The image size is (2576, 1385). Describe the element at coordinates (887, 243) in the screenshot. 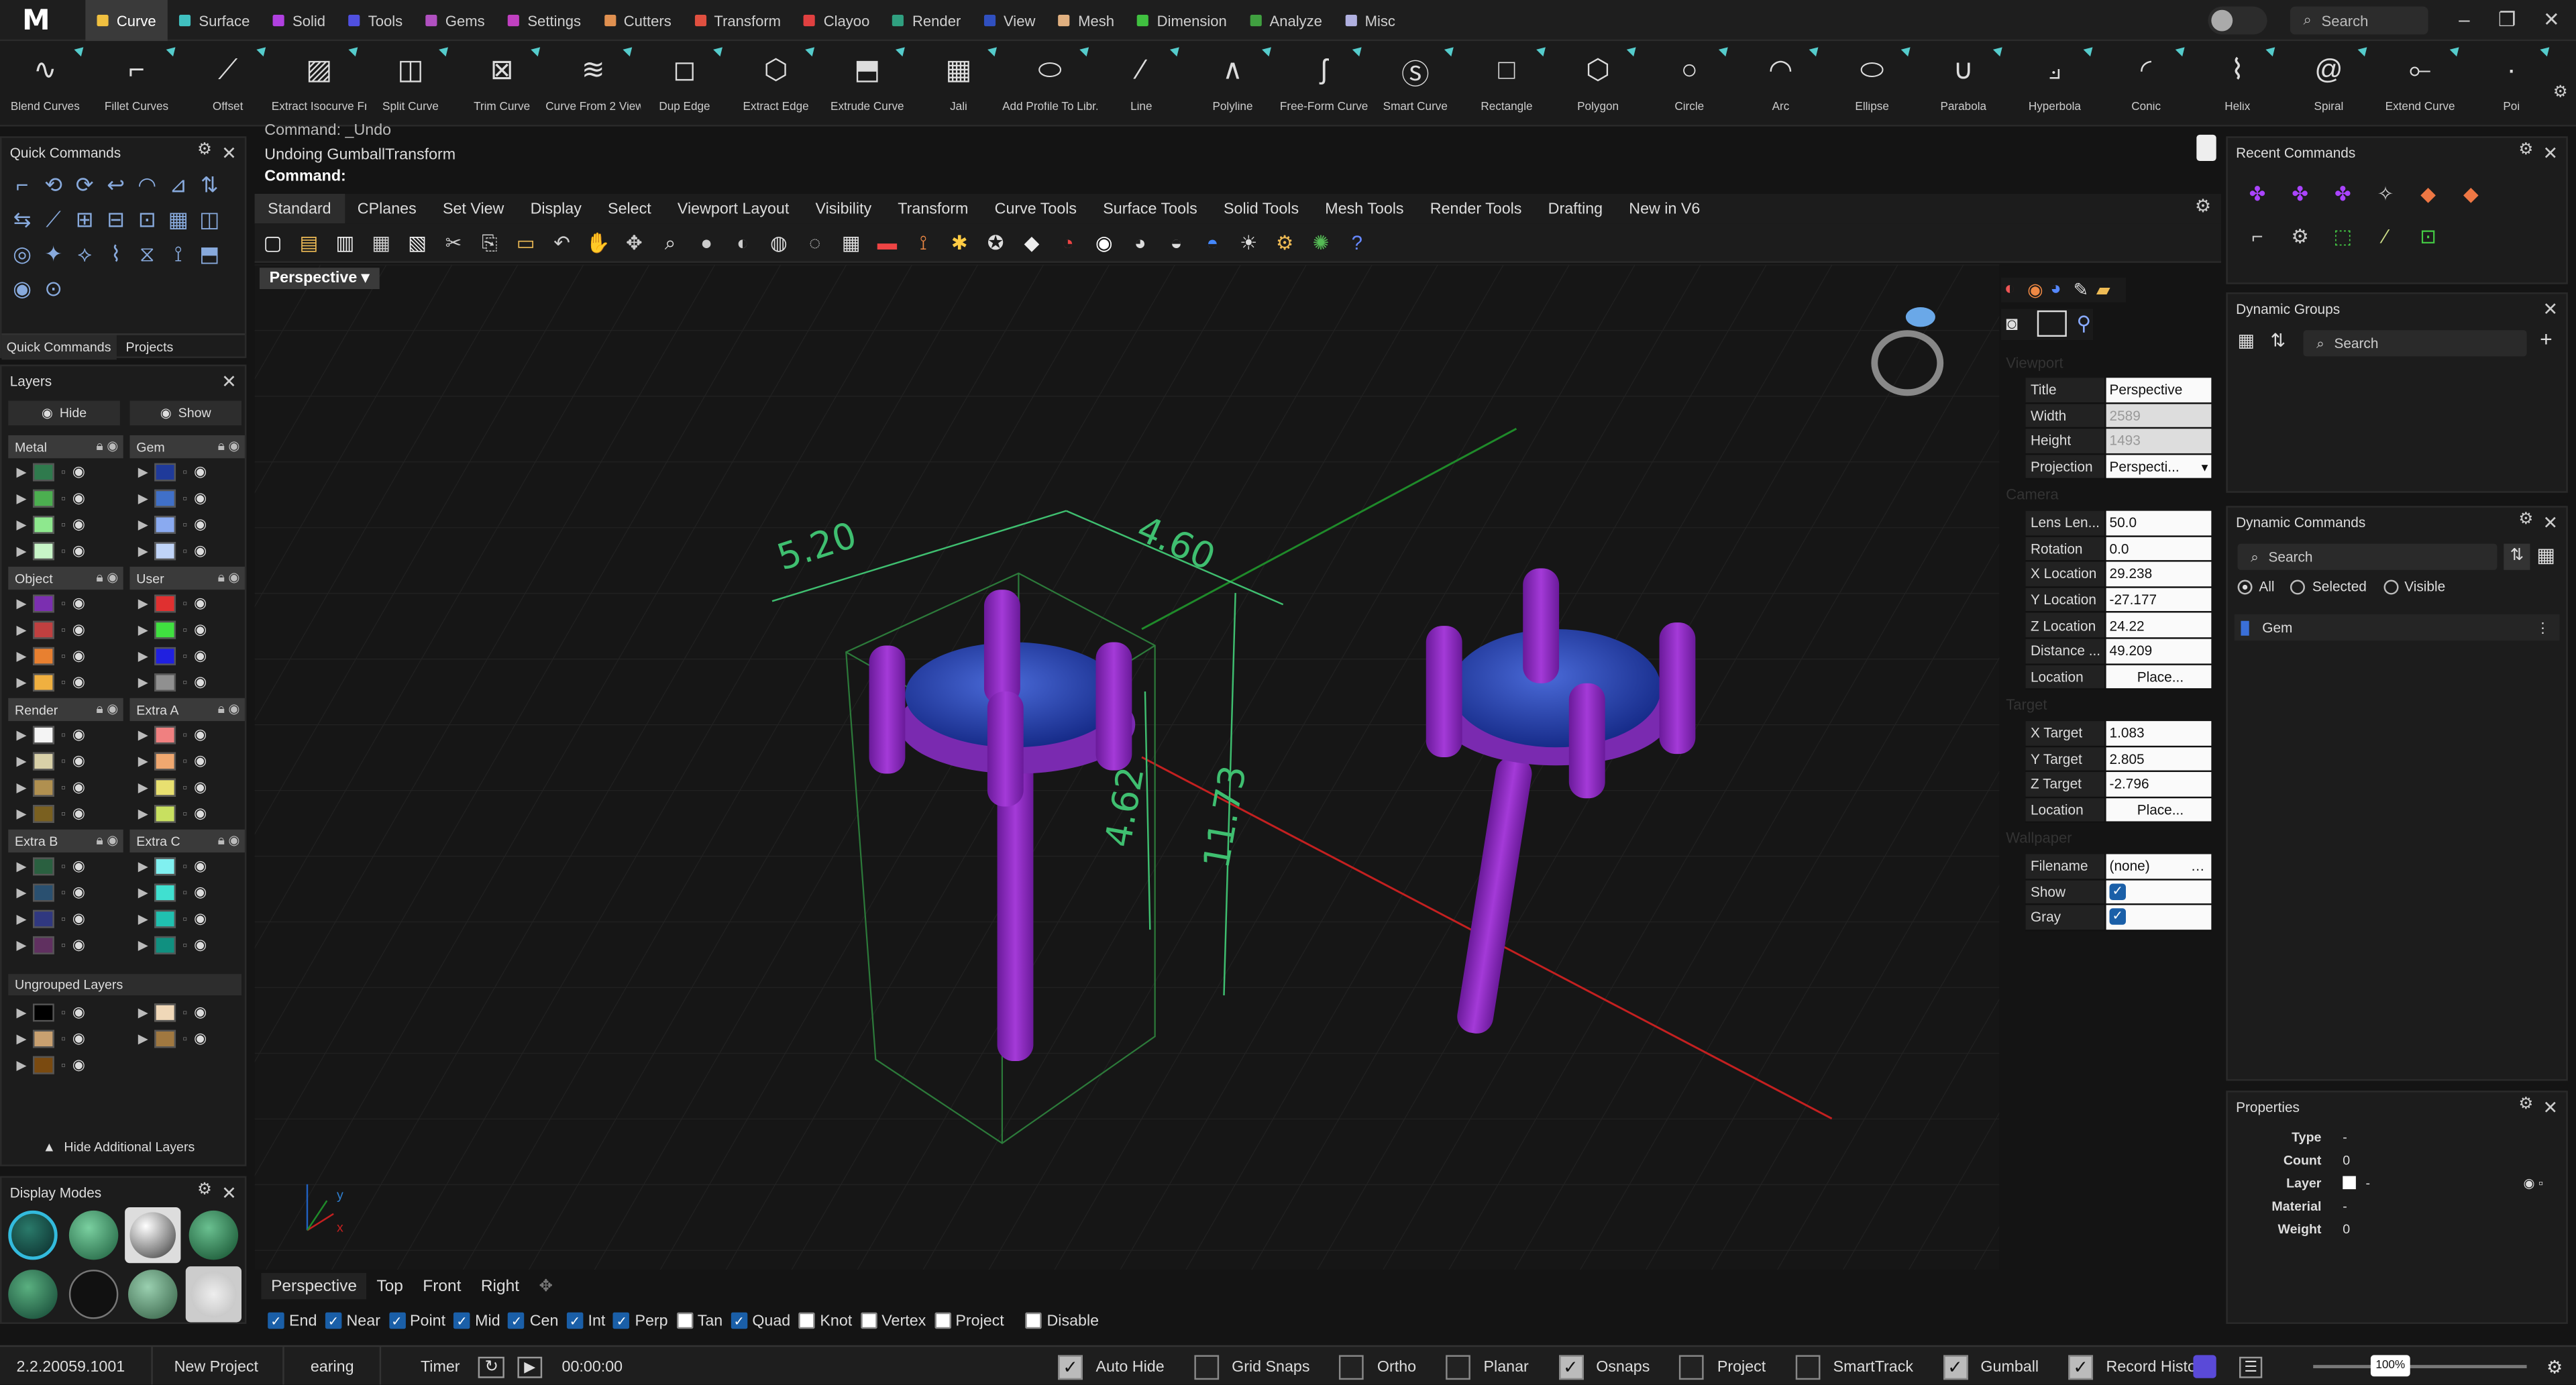

I see `viewport-tool-icon: ▬` at that location.